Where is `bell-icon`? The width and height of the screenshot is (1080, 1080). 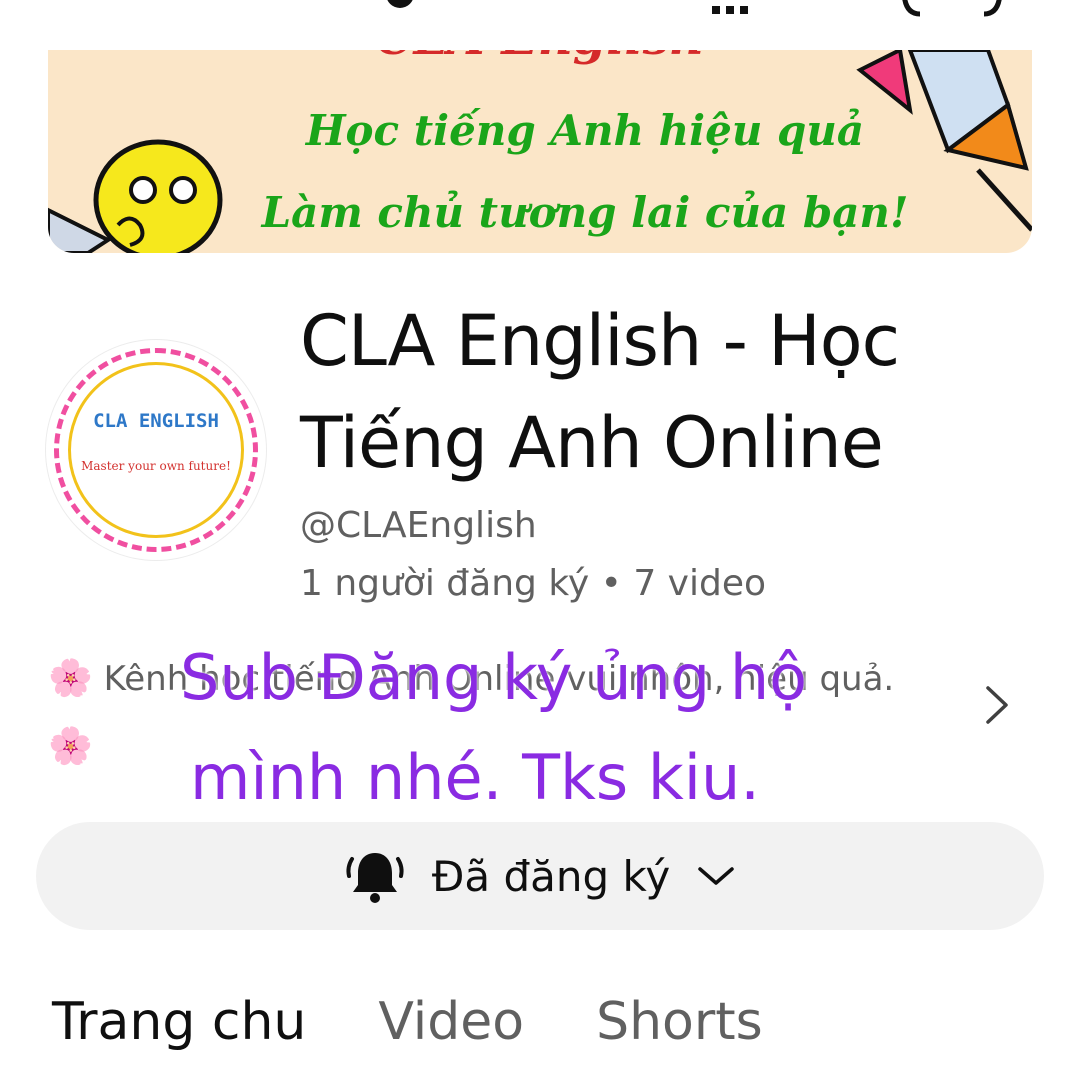
bell-icon is located at coordinates (375, 878).